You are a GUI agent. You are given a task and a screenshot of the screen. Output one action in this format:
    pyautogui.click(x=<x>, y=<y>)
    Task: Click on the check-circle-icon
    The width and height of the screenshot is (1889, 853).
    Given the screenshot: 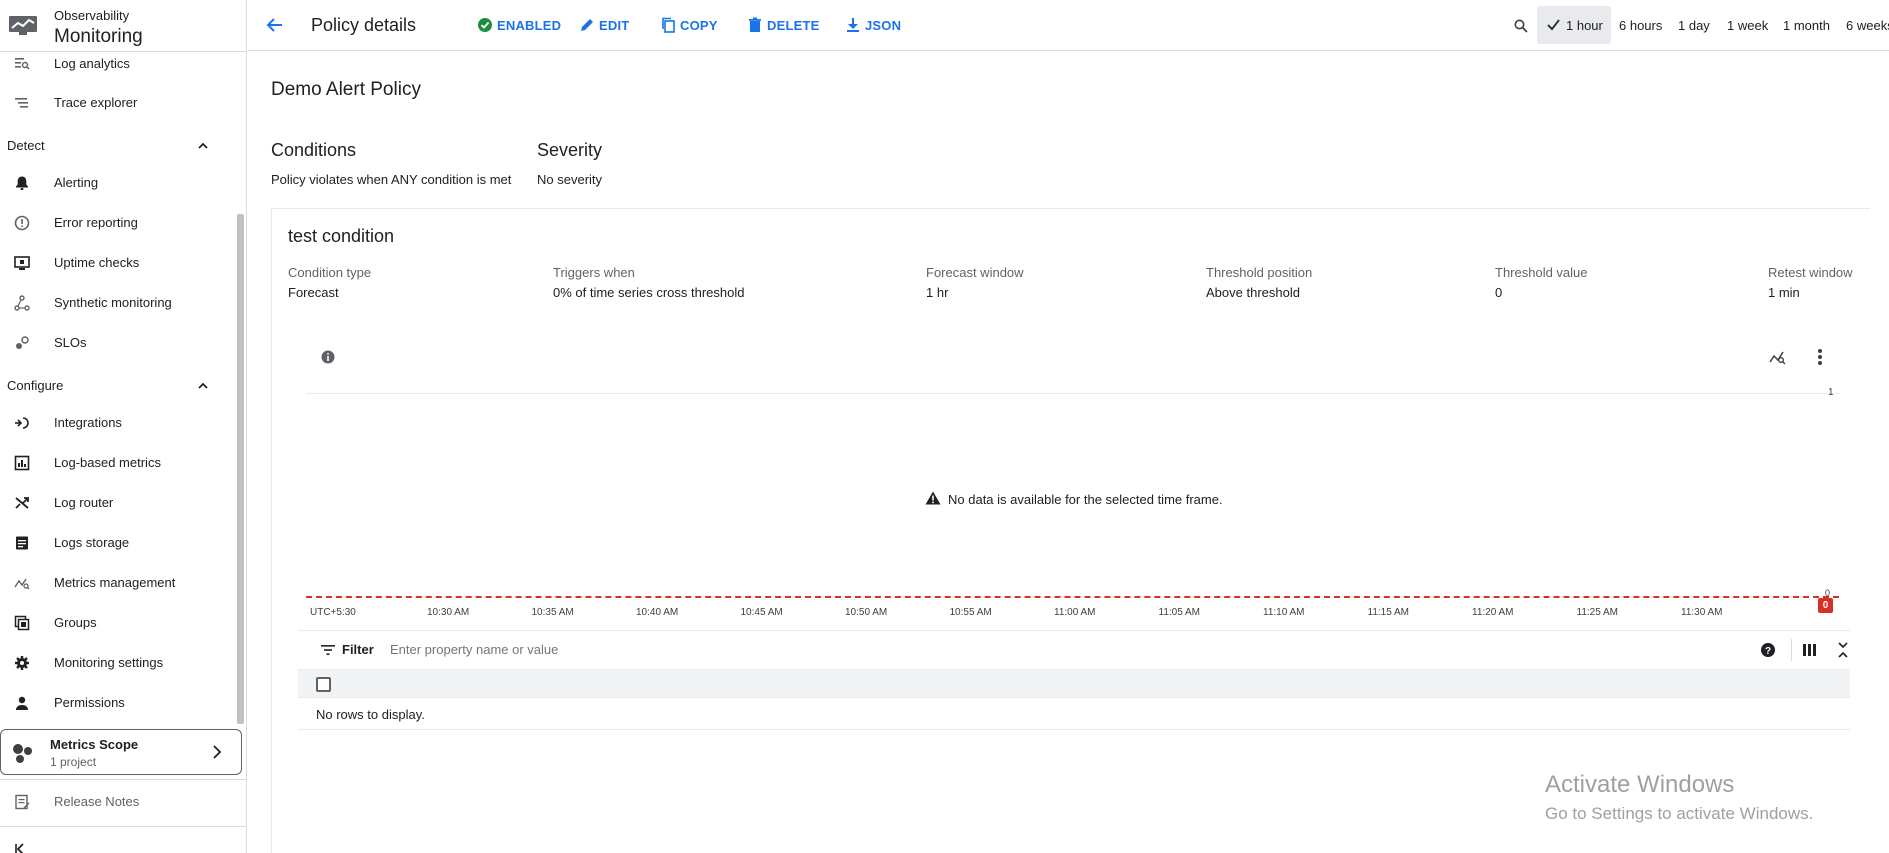 What is the action you would take?
    pyautogui.click(x=485, y=25)
    